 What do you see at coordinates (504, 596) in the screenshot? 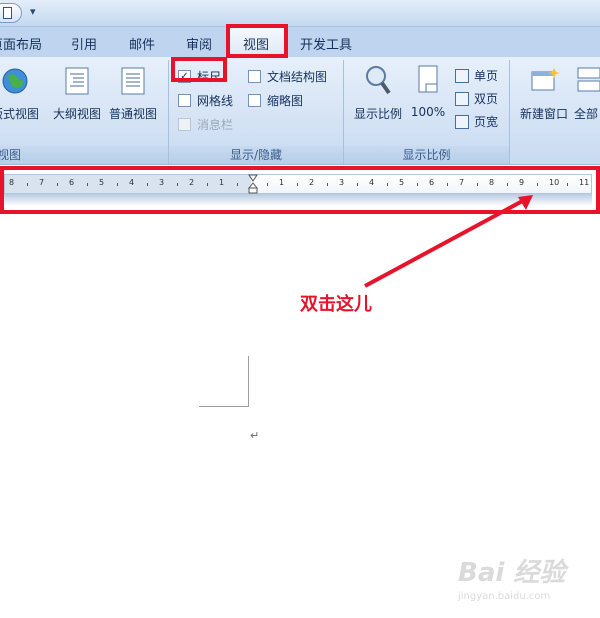
I see `watermark-url: jingyan.baidu.com` at bounding box center [504, 596].